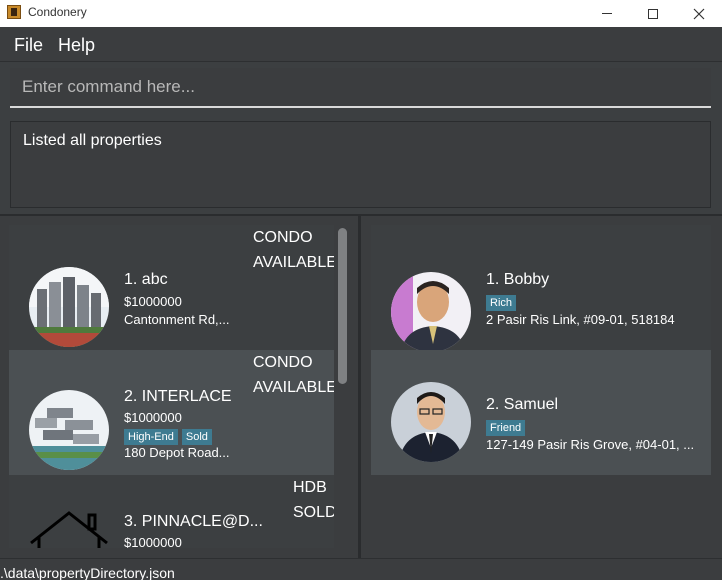 This screenshot has width=722, height=580. I want to click on minimize-icon, so click(607, 13).